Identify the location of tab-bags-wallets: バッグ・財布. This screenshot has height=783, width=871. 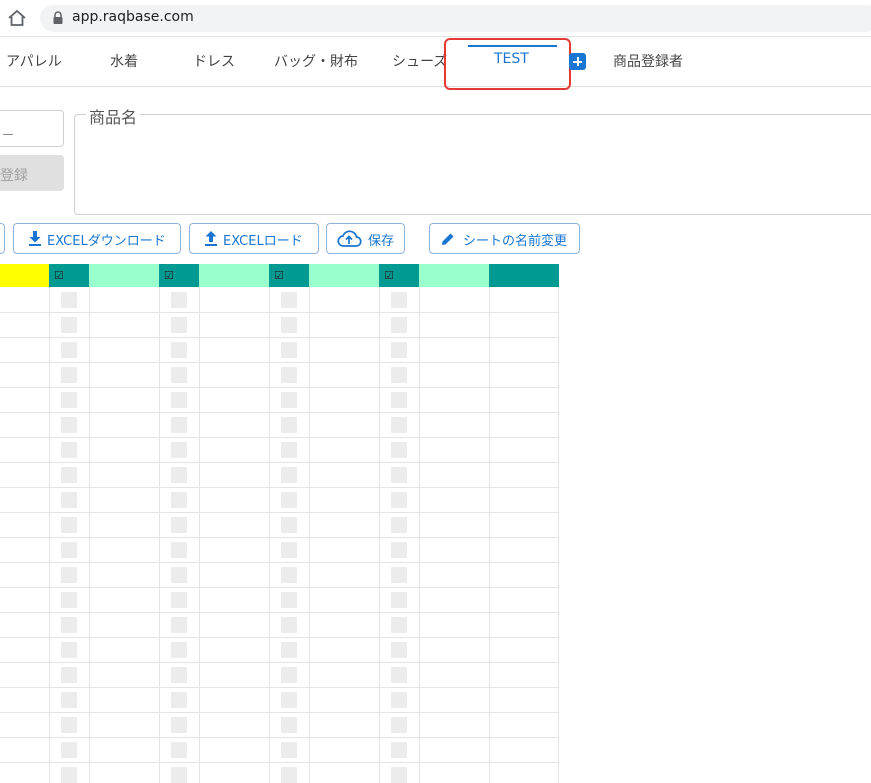
(316, 61).